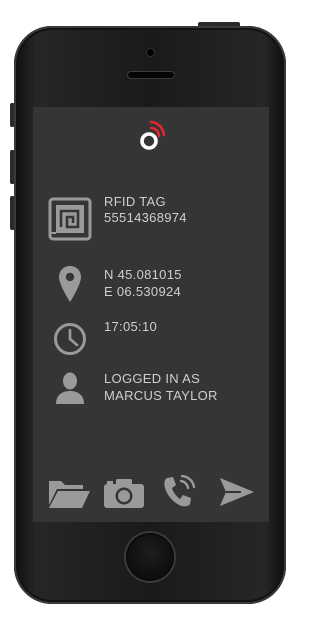  What do you see at coordinates (145, 217) in the screenshot?
I see `rfid-value: 55514368974` at bounding box center [145, 217].